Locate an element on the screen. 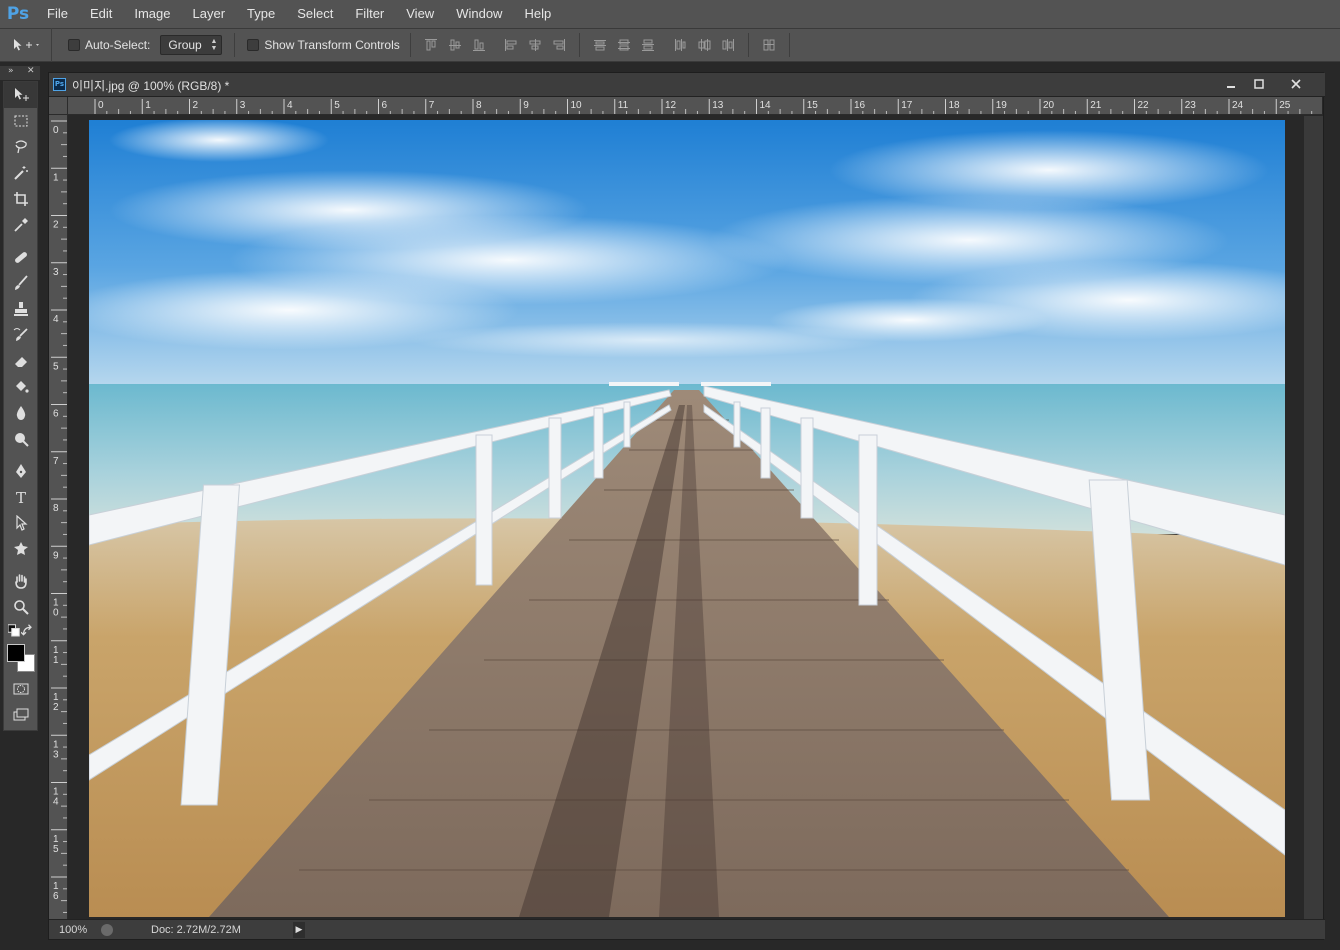 This screenshot has width=1340, height=950. swap-colors-icon is located at coordinates (27, 631).